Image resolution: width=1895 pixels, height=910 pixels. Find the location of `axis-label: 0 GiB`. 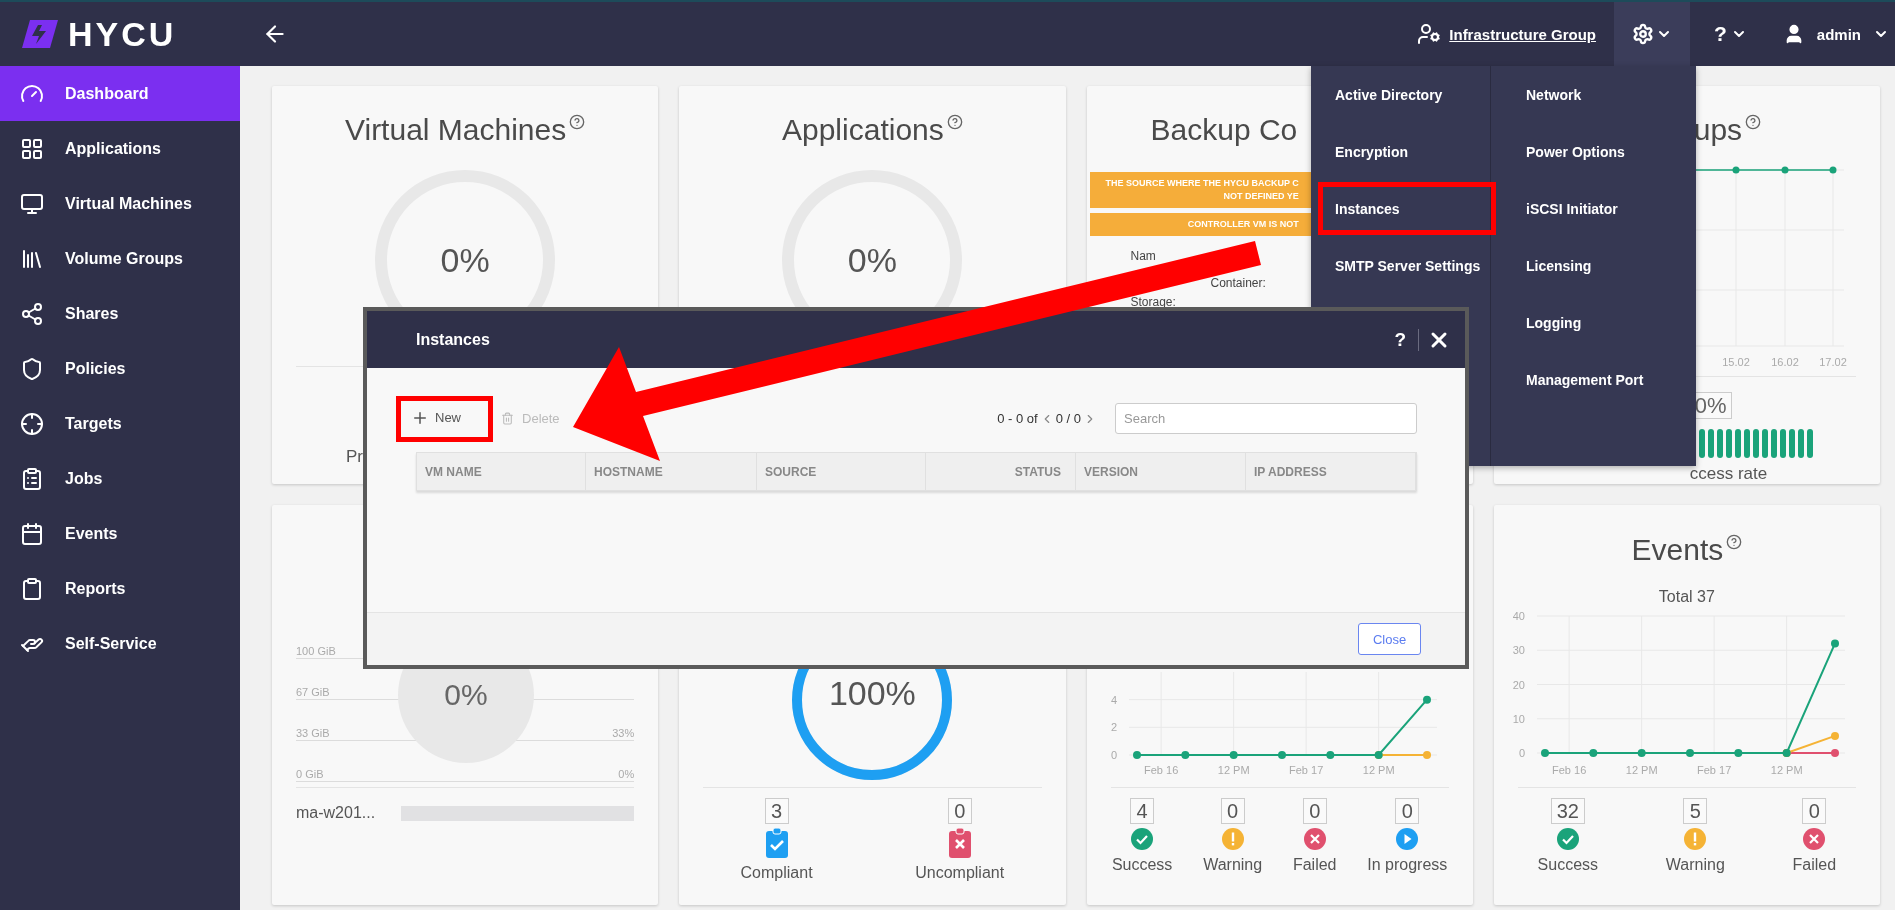

axis-label: 0 GiB is located at coordinates (310, 774).